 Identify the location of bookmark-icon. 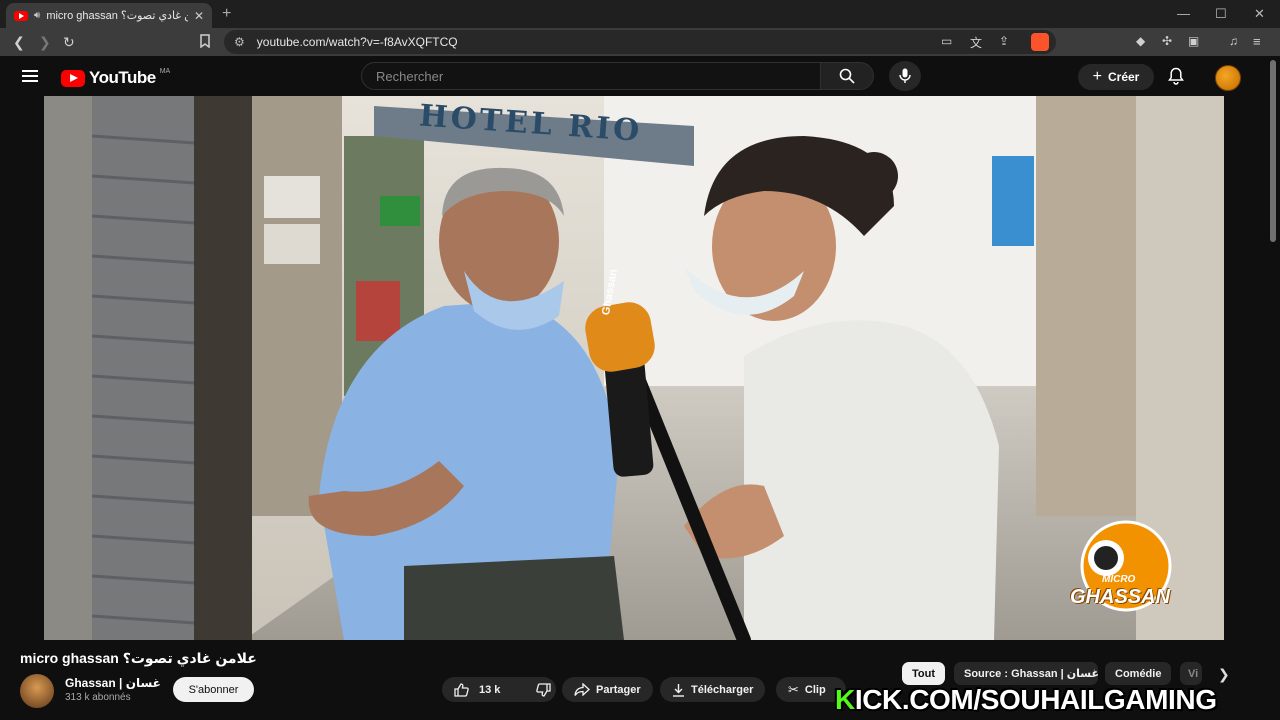
(205, 42).